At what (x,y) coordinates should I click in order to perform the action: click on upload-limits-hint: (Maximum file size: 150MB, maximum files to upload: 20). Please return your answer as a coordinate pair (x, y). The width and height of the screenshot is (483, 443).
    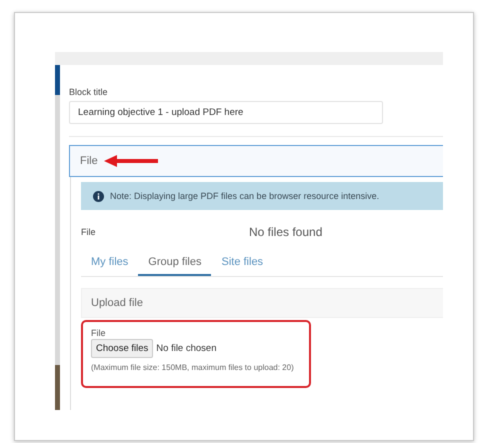
    Looking at the image, I should click on (193, 368).